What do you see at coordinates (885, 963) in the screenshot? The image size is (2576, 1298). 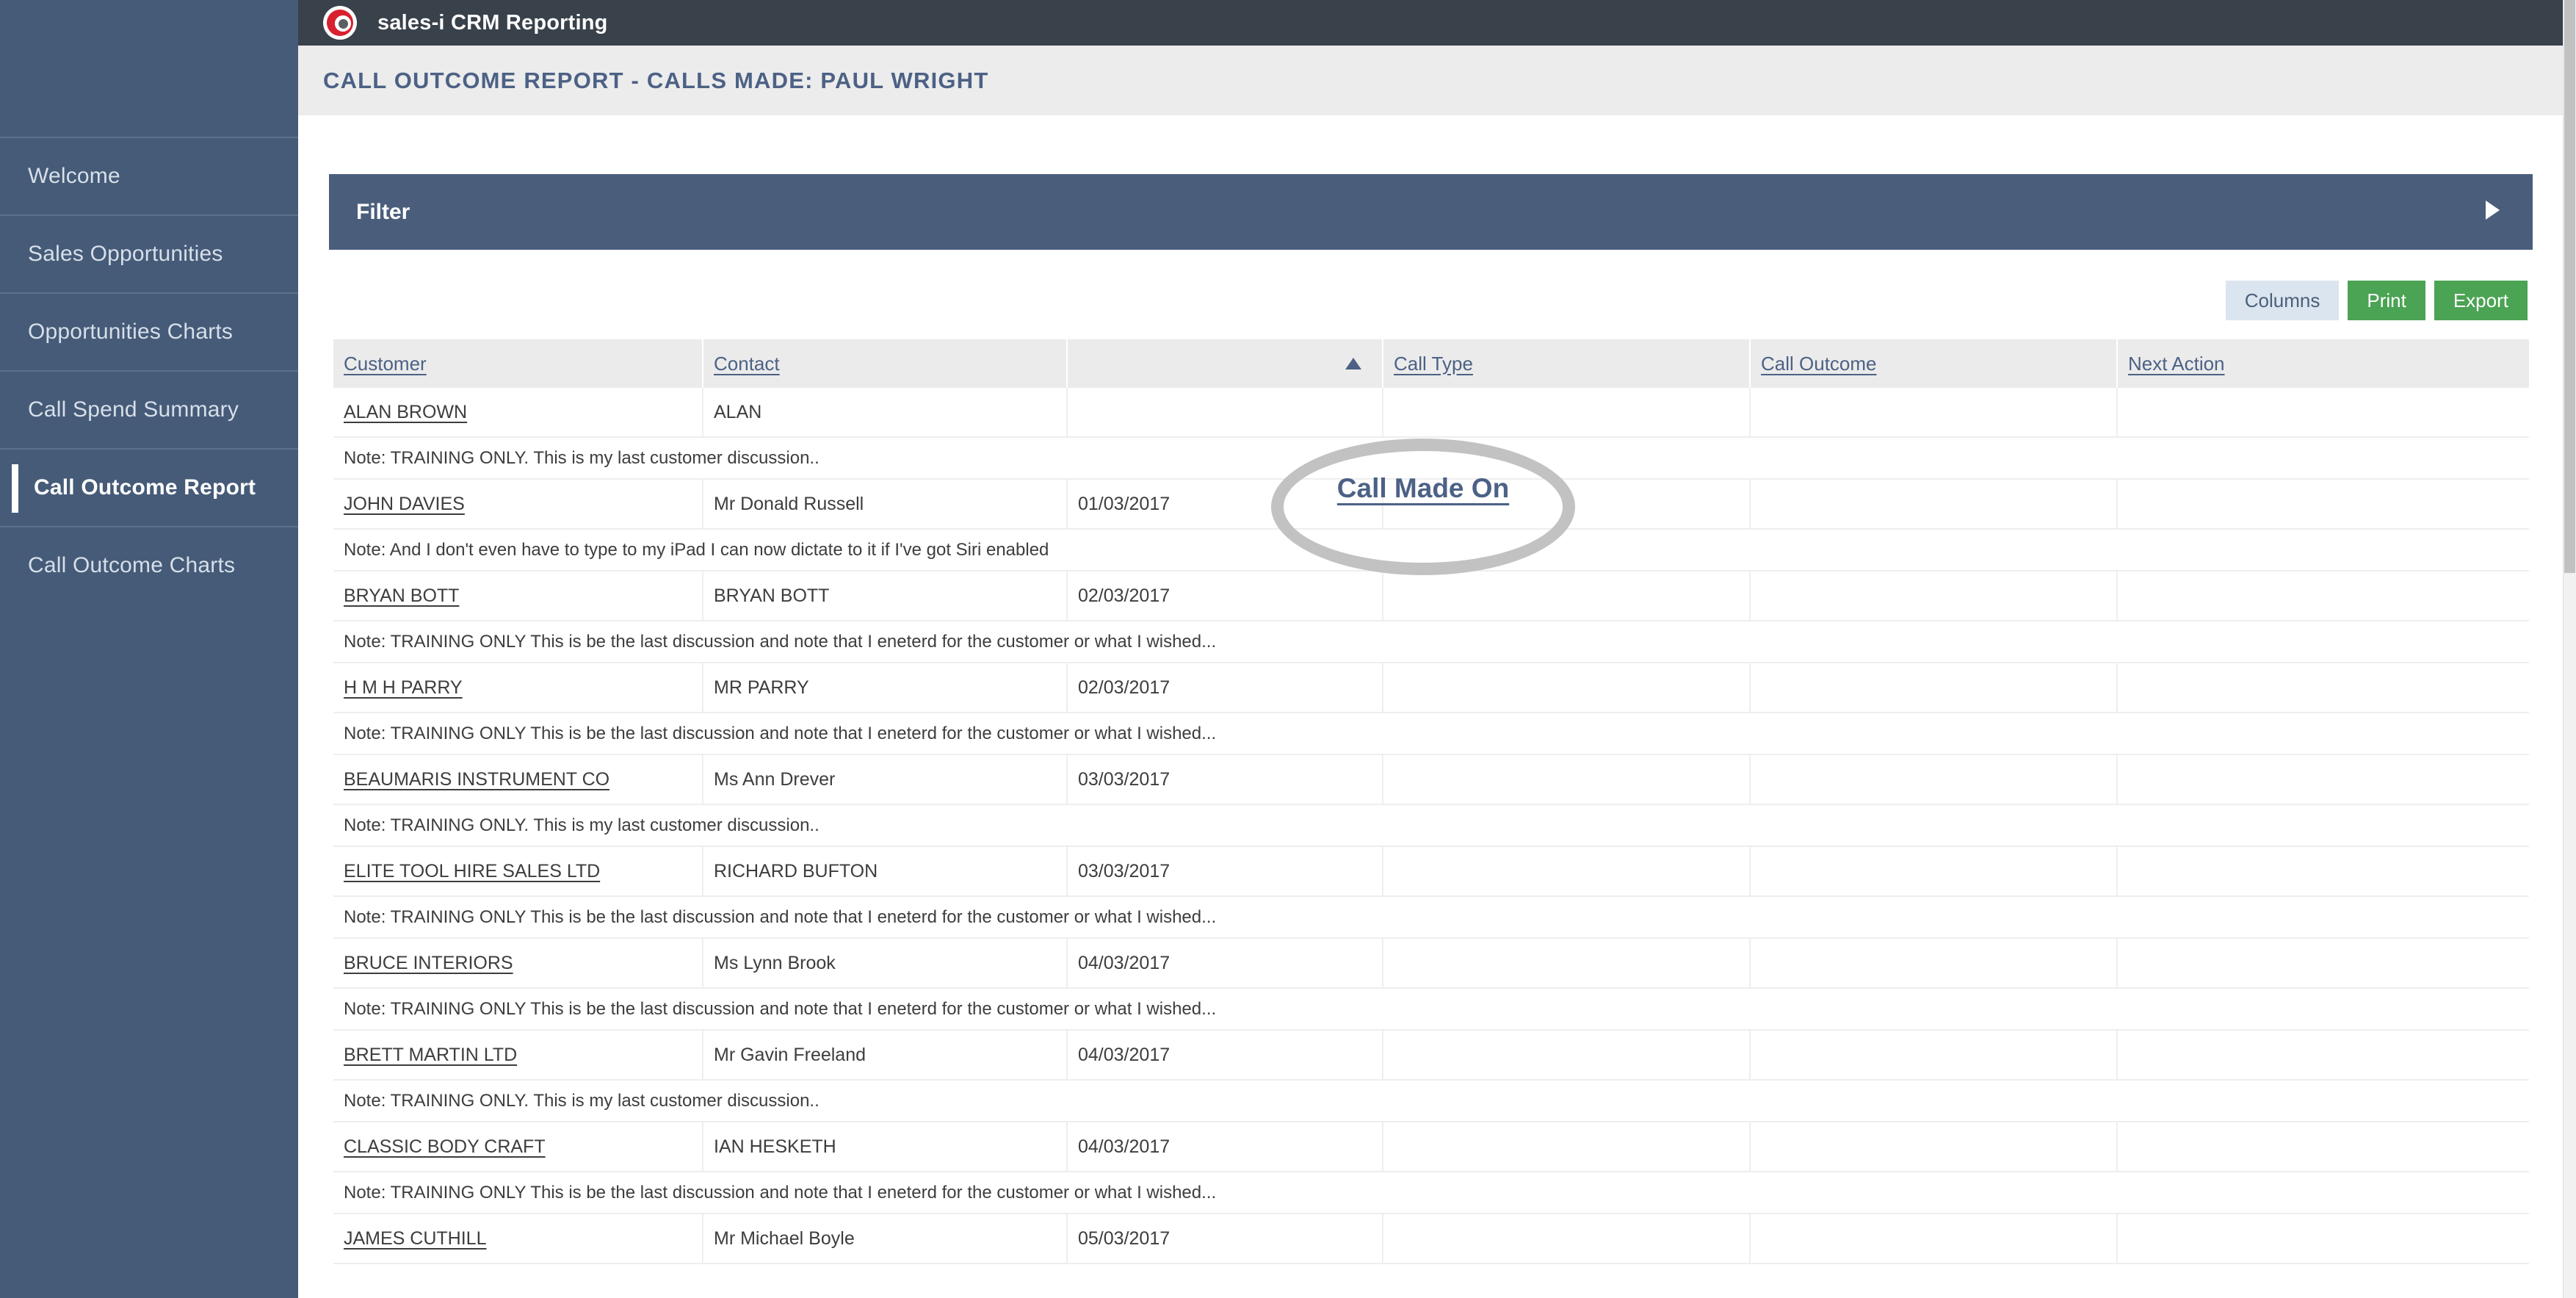 I see `cell-contact: Ms Lynn Brook` at bounding box center [885, 963].